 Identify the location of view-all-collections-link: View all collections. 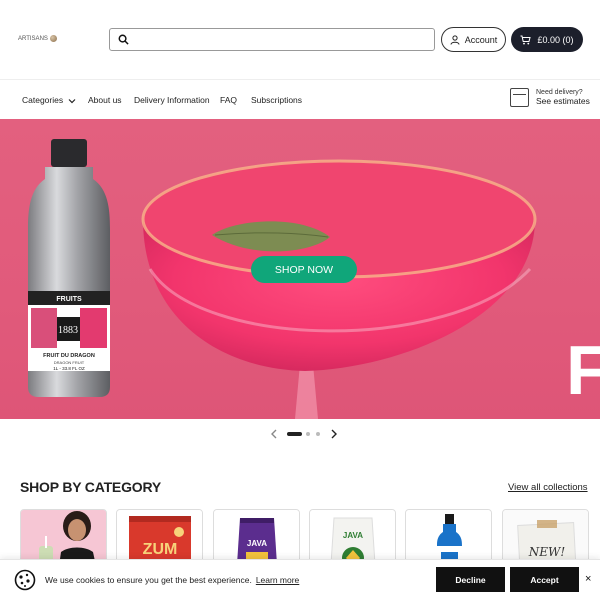
(548, 487).